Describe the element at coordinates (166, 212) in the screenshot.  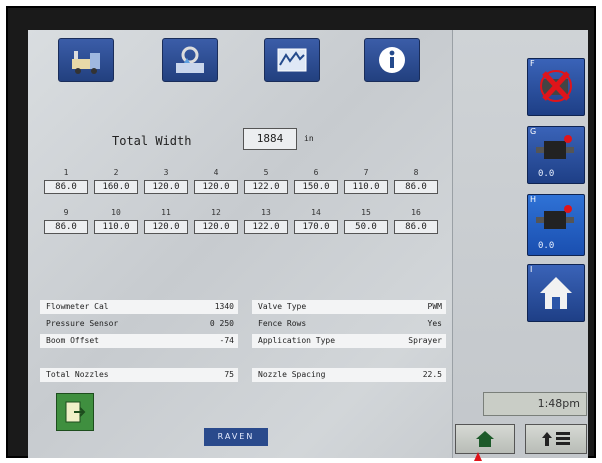
I see `section-index: 11` at that location.